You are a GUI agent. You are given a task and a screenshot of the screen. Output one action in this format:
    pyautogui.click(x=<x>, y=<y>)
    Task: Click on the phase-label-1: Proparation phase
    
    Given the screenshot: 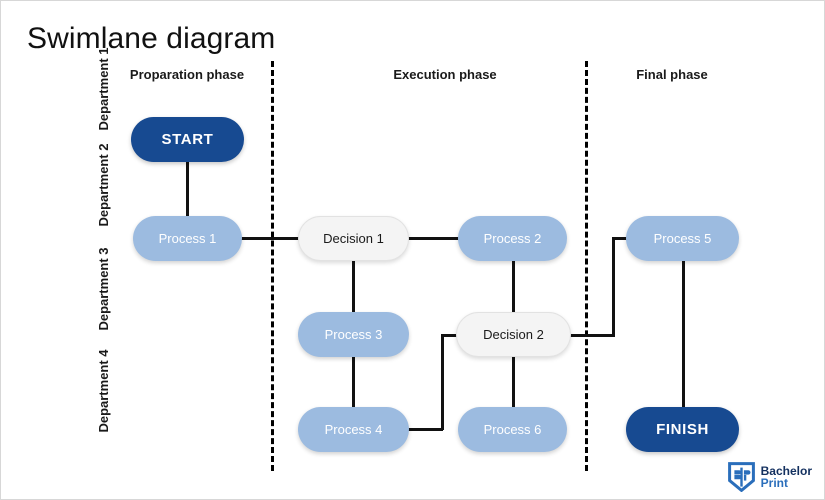 What is the action you would take?
    pyautogui.click(x=187, y=74)
    